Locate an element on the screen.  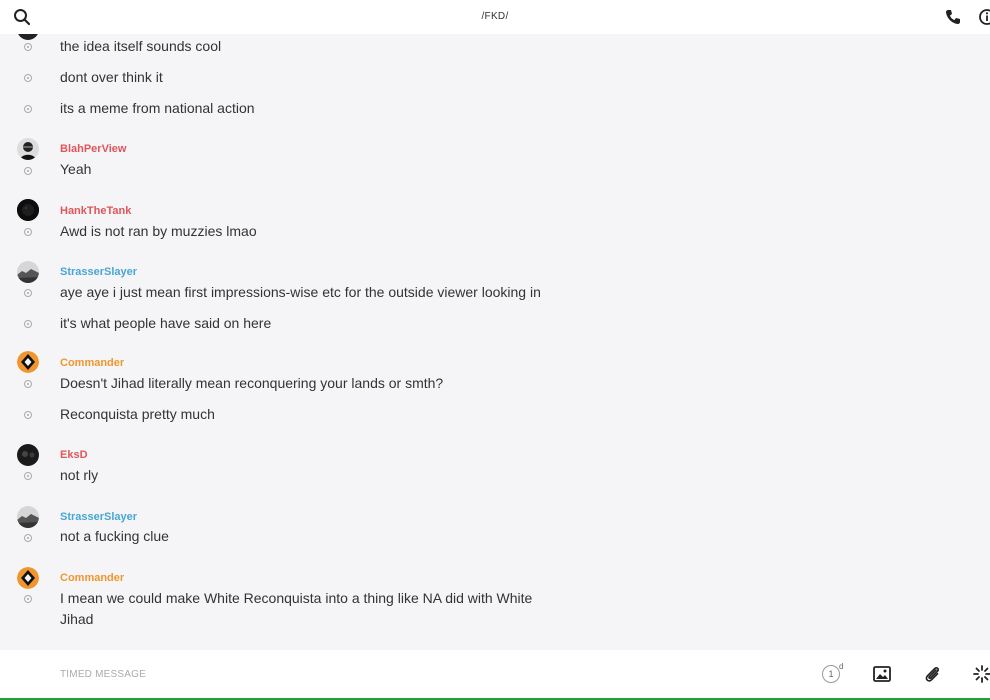
message-text: dont over think it is located at coordinates (111, 77).